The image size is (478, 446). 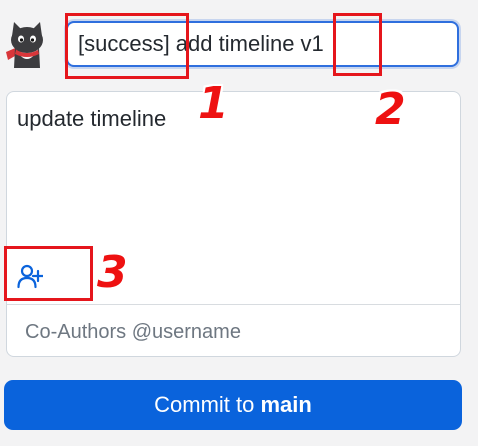 I want to click on coauthors-input-placeholder: Co-Authors @username, so click(x=133, y=332).